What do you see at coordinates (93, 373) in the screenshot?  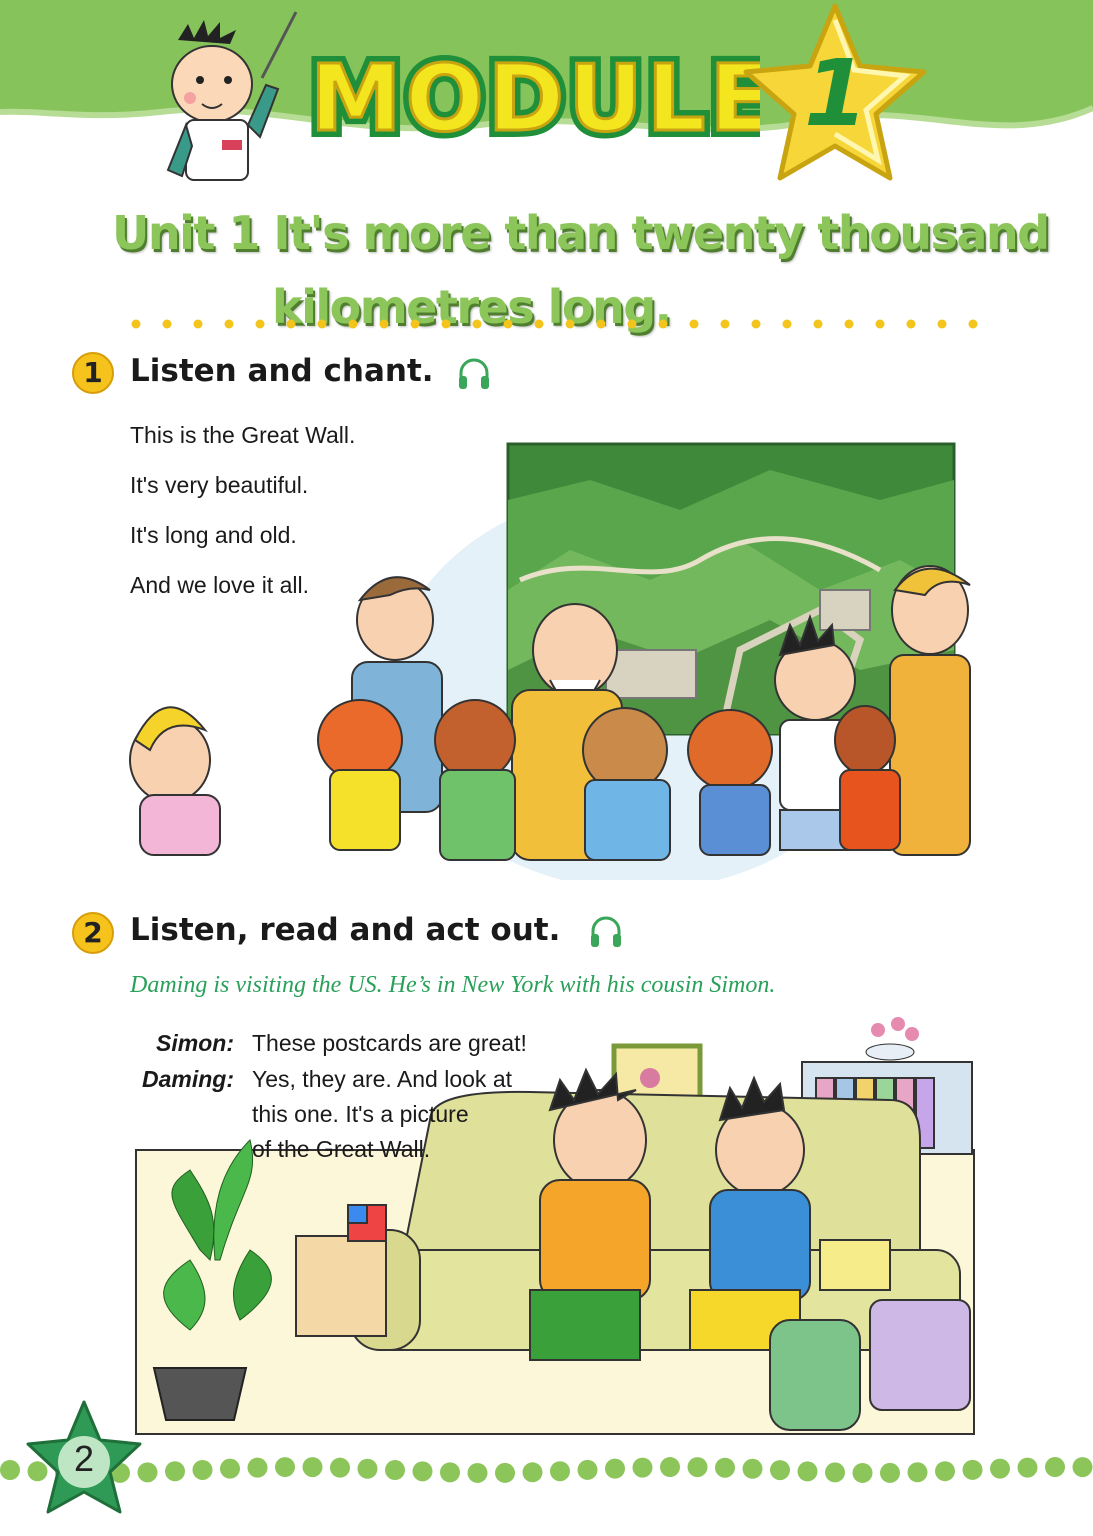 I see `section1-number-badge: 1` at bounding box center [93, 373].